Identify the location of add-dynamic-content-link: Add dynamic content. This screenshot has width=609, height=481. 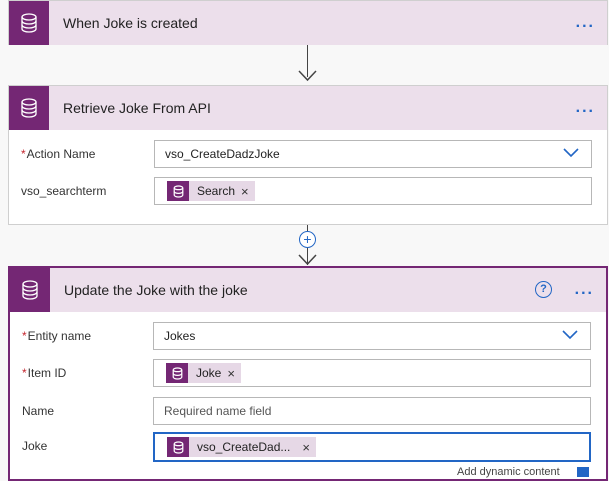
(508, 472).